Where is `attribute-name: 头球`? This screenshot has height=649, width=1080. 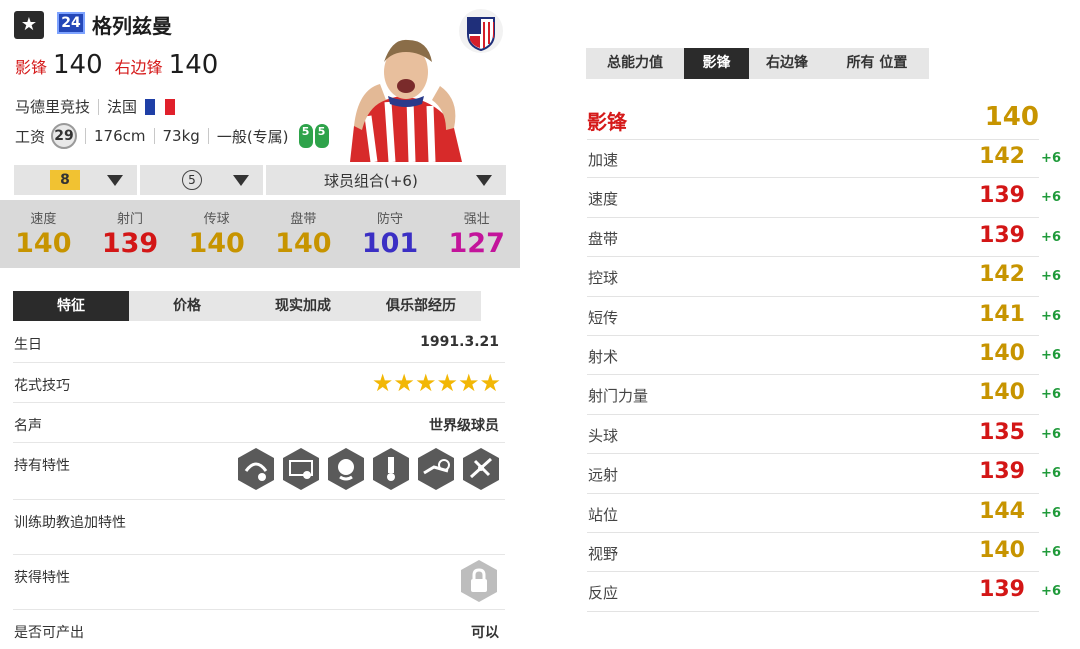
attribute-name: 头球 is located at coordinates (603, 435).